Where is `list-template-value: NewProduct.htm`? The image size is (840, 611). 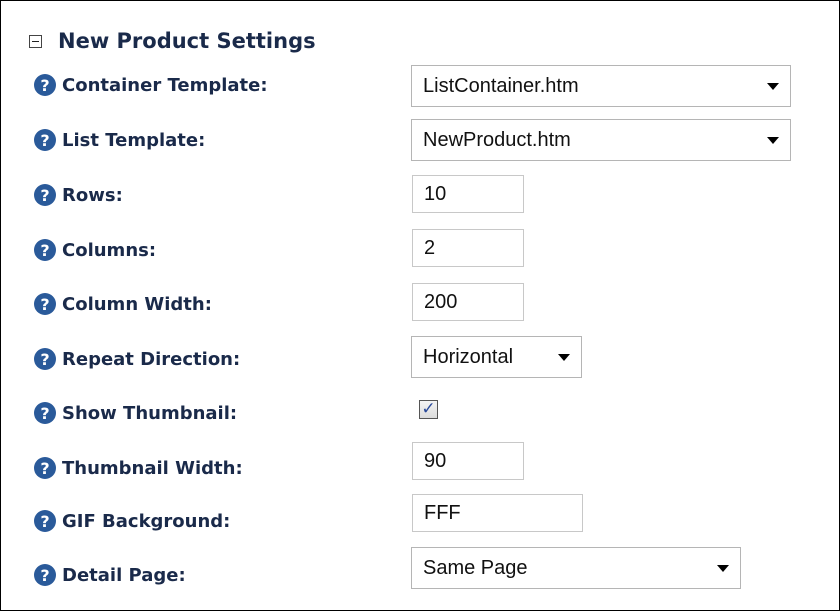 list-template-value: NewProduct.htm is located at coordinates (497, 139).